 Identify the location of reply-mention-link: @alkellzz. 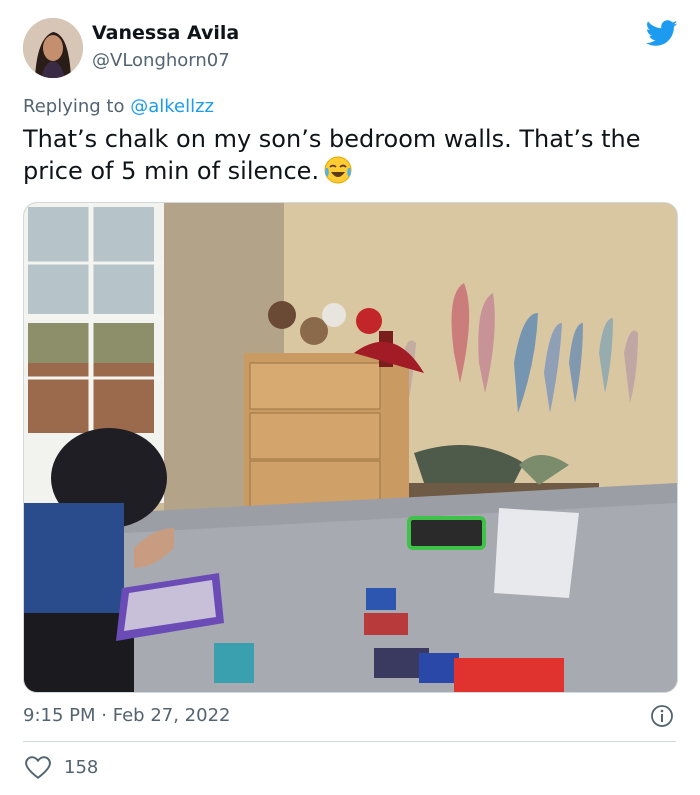
(172, 106).